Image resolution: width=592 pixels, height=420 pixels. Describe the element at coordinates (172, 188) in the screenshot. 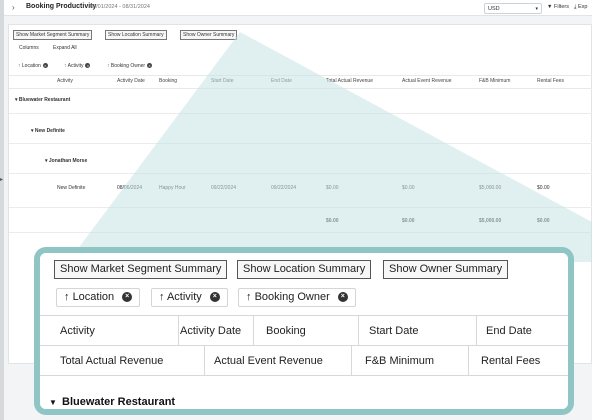

I see `cell-booking: Happy Hour` at that location.